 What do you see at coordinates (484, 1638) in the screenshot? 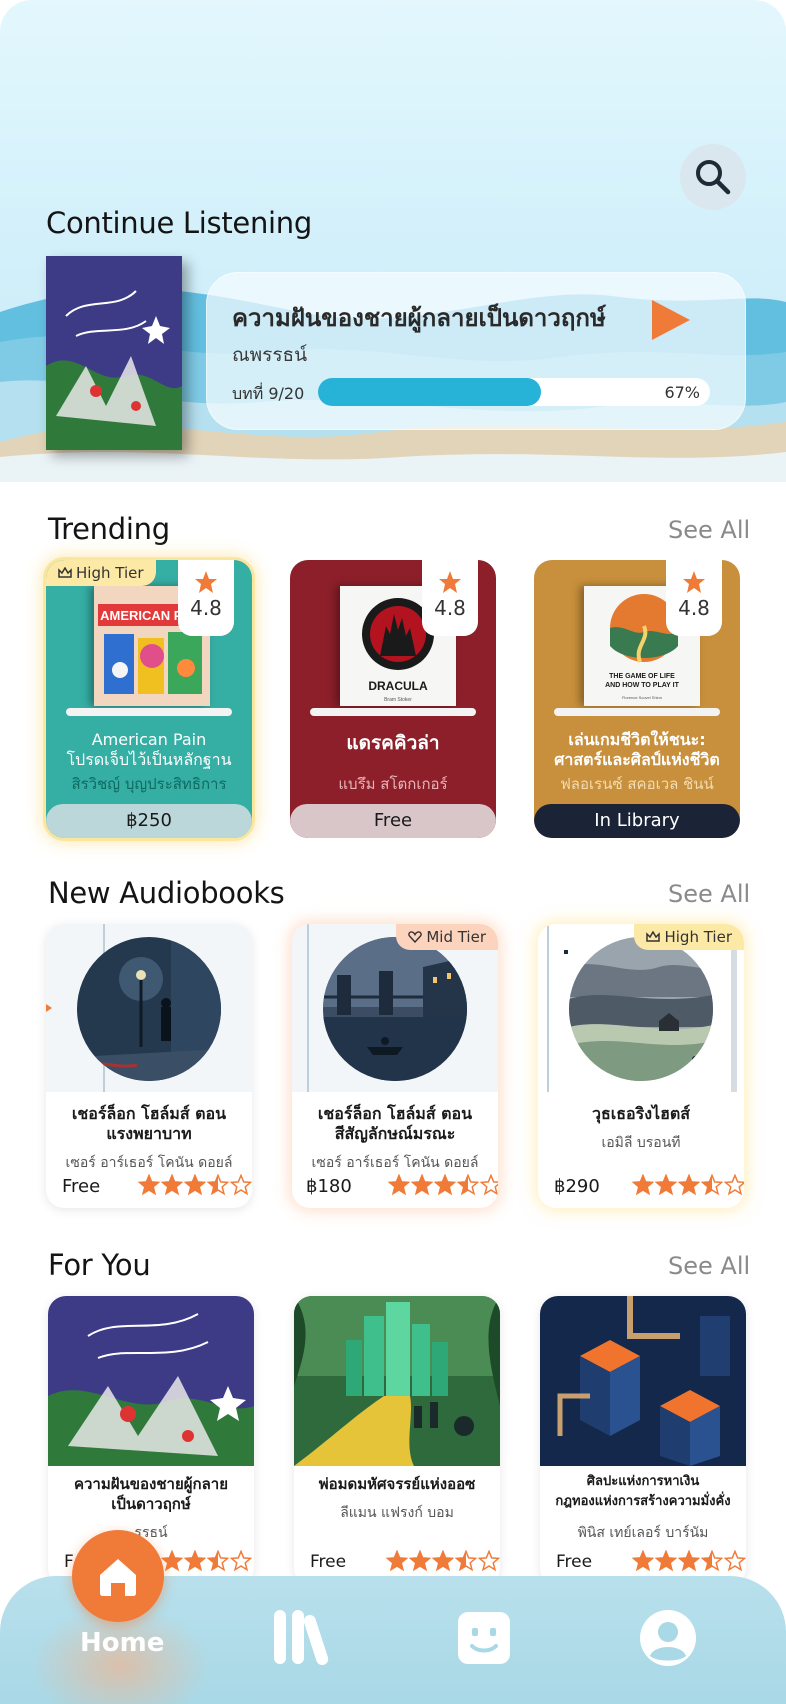
I see `chat-face-icon` at bounding box center [484, 1638].